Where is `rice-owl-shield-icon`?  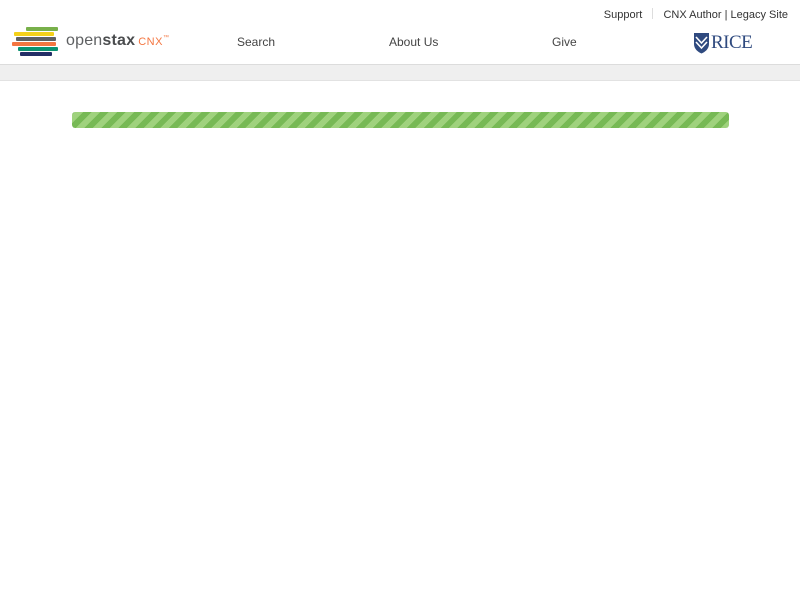 rice-owl-shield-icon is located at coordinates (701, 43).